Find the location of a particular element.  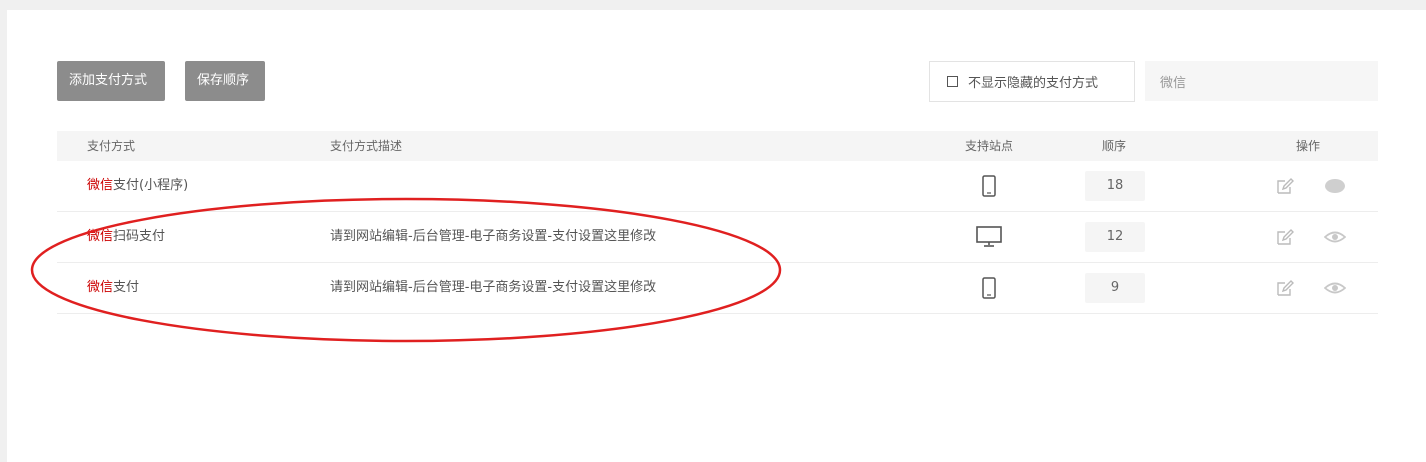

order-value: 9 is located at coordinates (1115, 288).